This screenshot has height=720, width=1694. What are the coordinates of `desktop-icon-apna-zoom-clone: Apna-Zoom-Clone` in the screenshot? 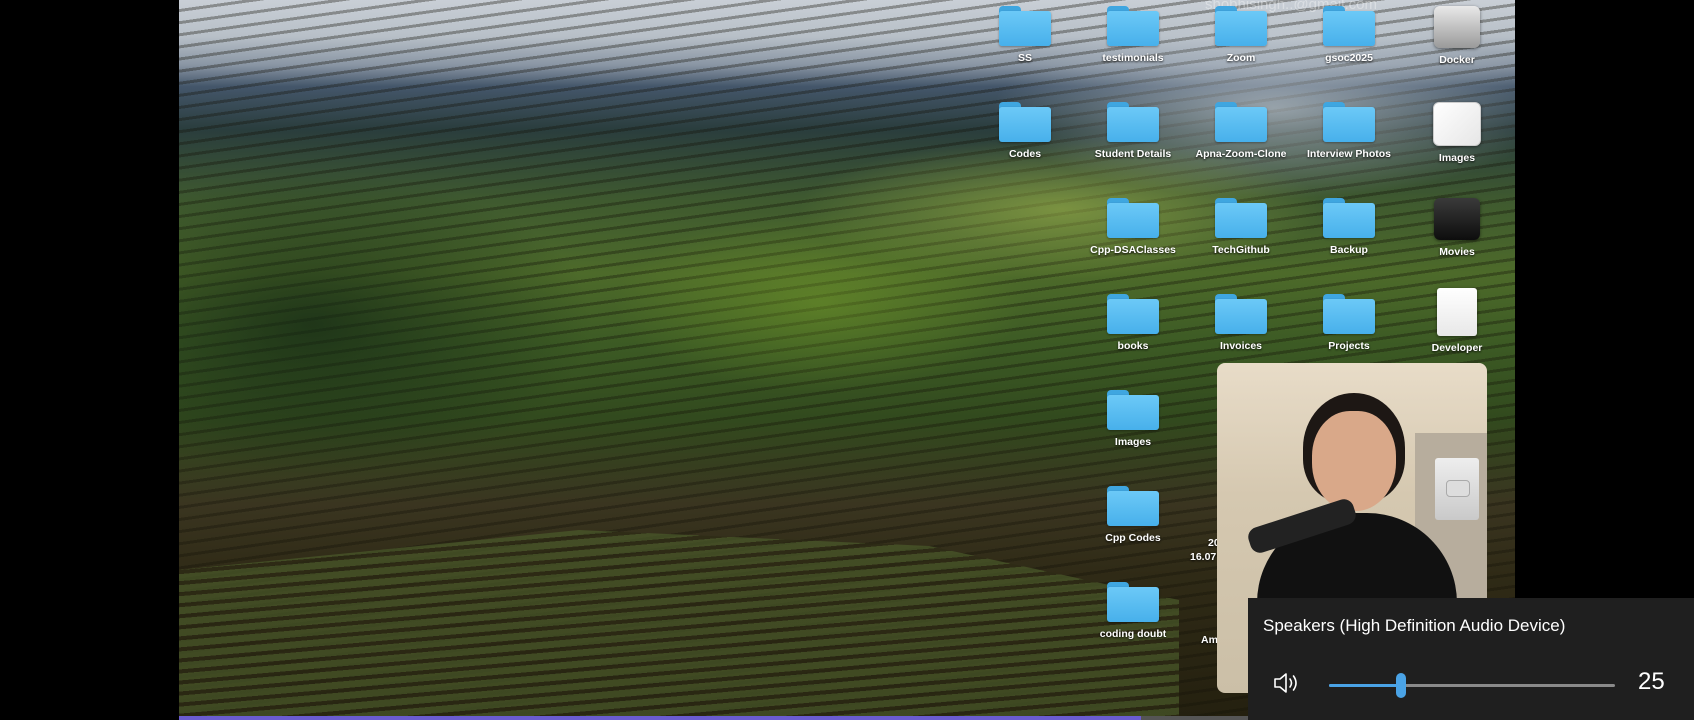 It's located at (1241, 131).